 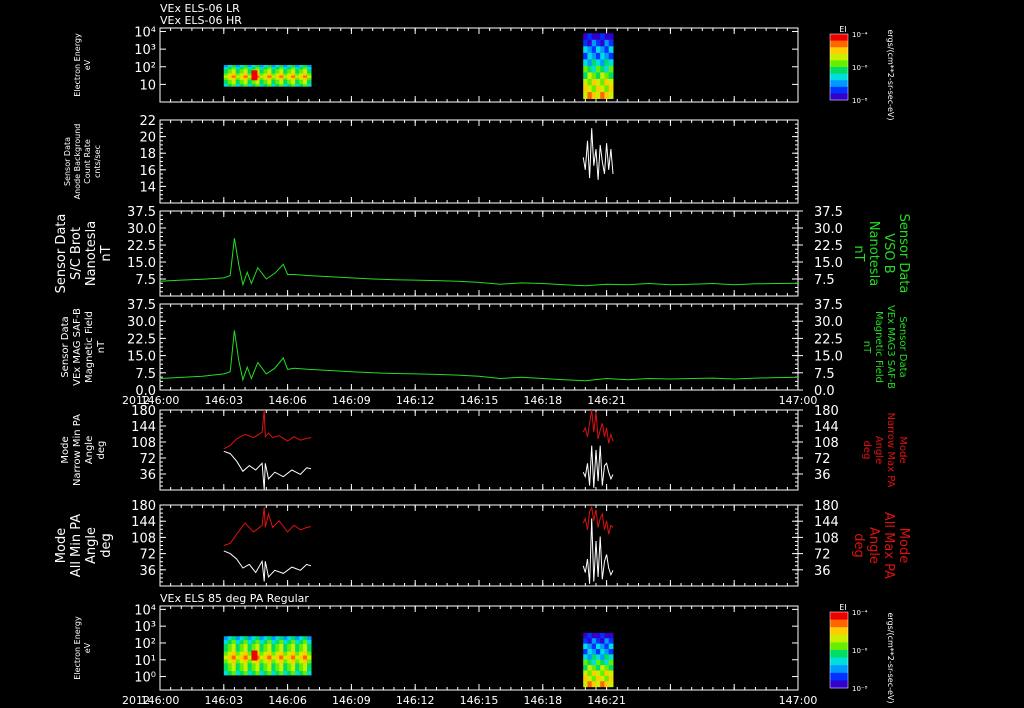 I want to click on spectrogram-block, so click(x=267, y=76).